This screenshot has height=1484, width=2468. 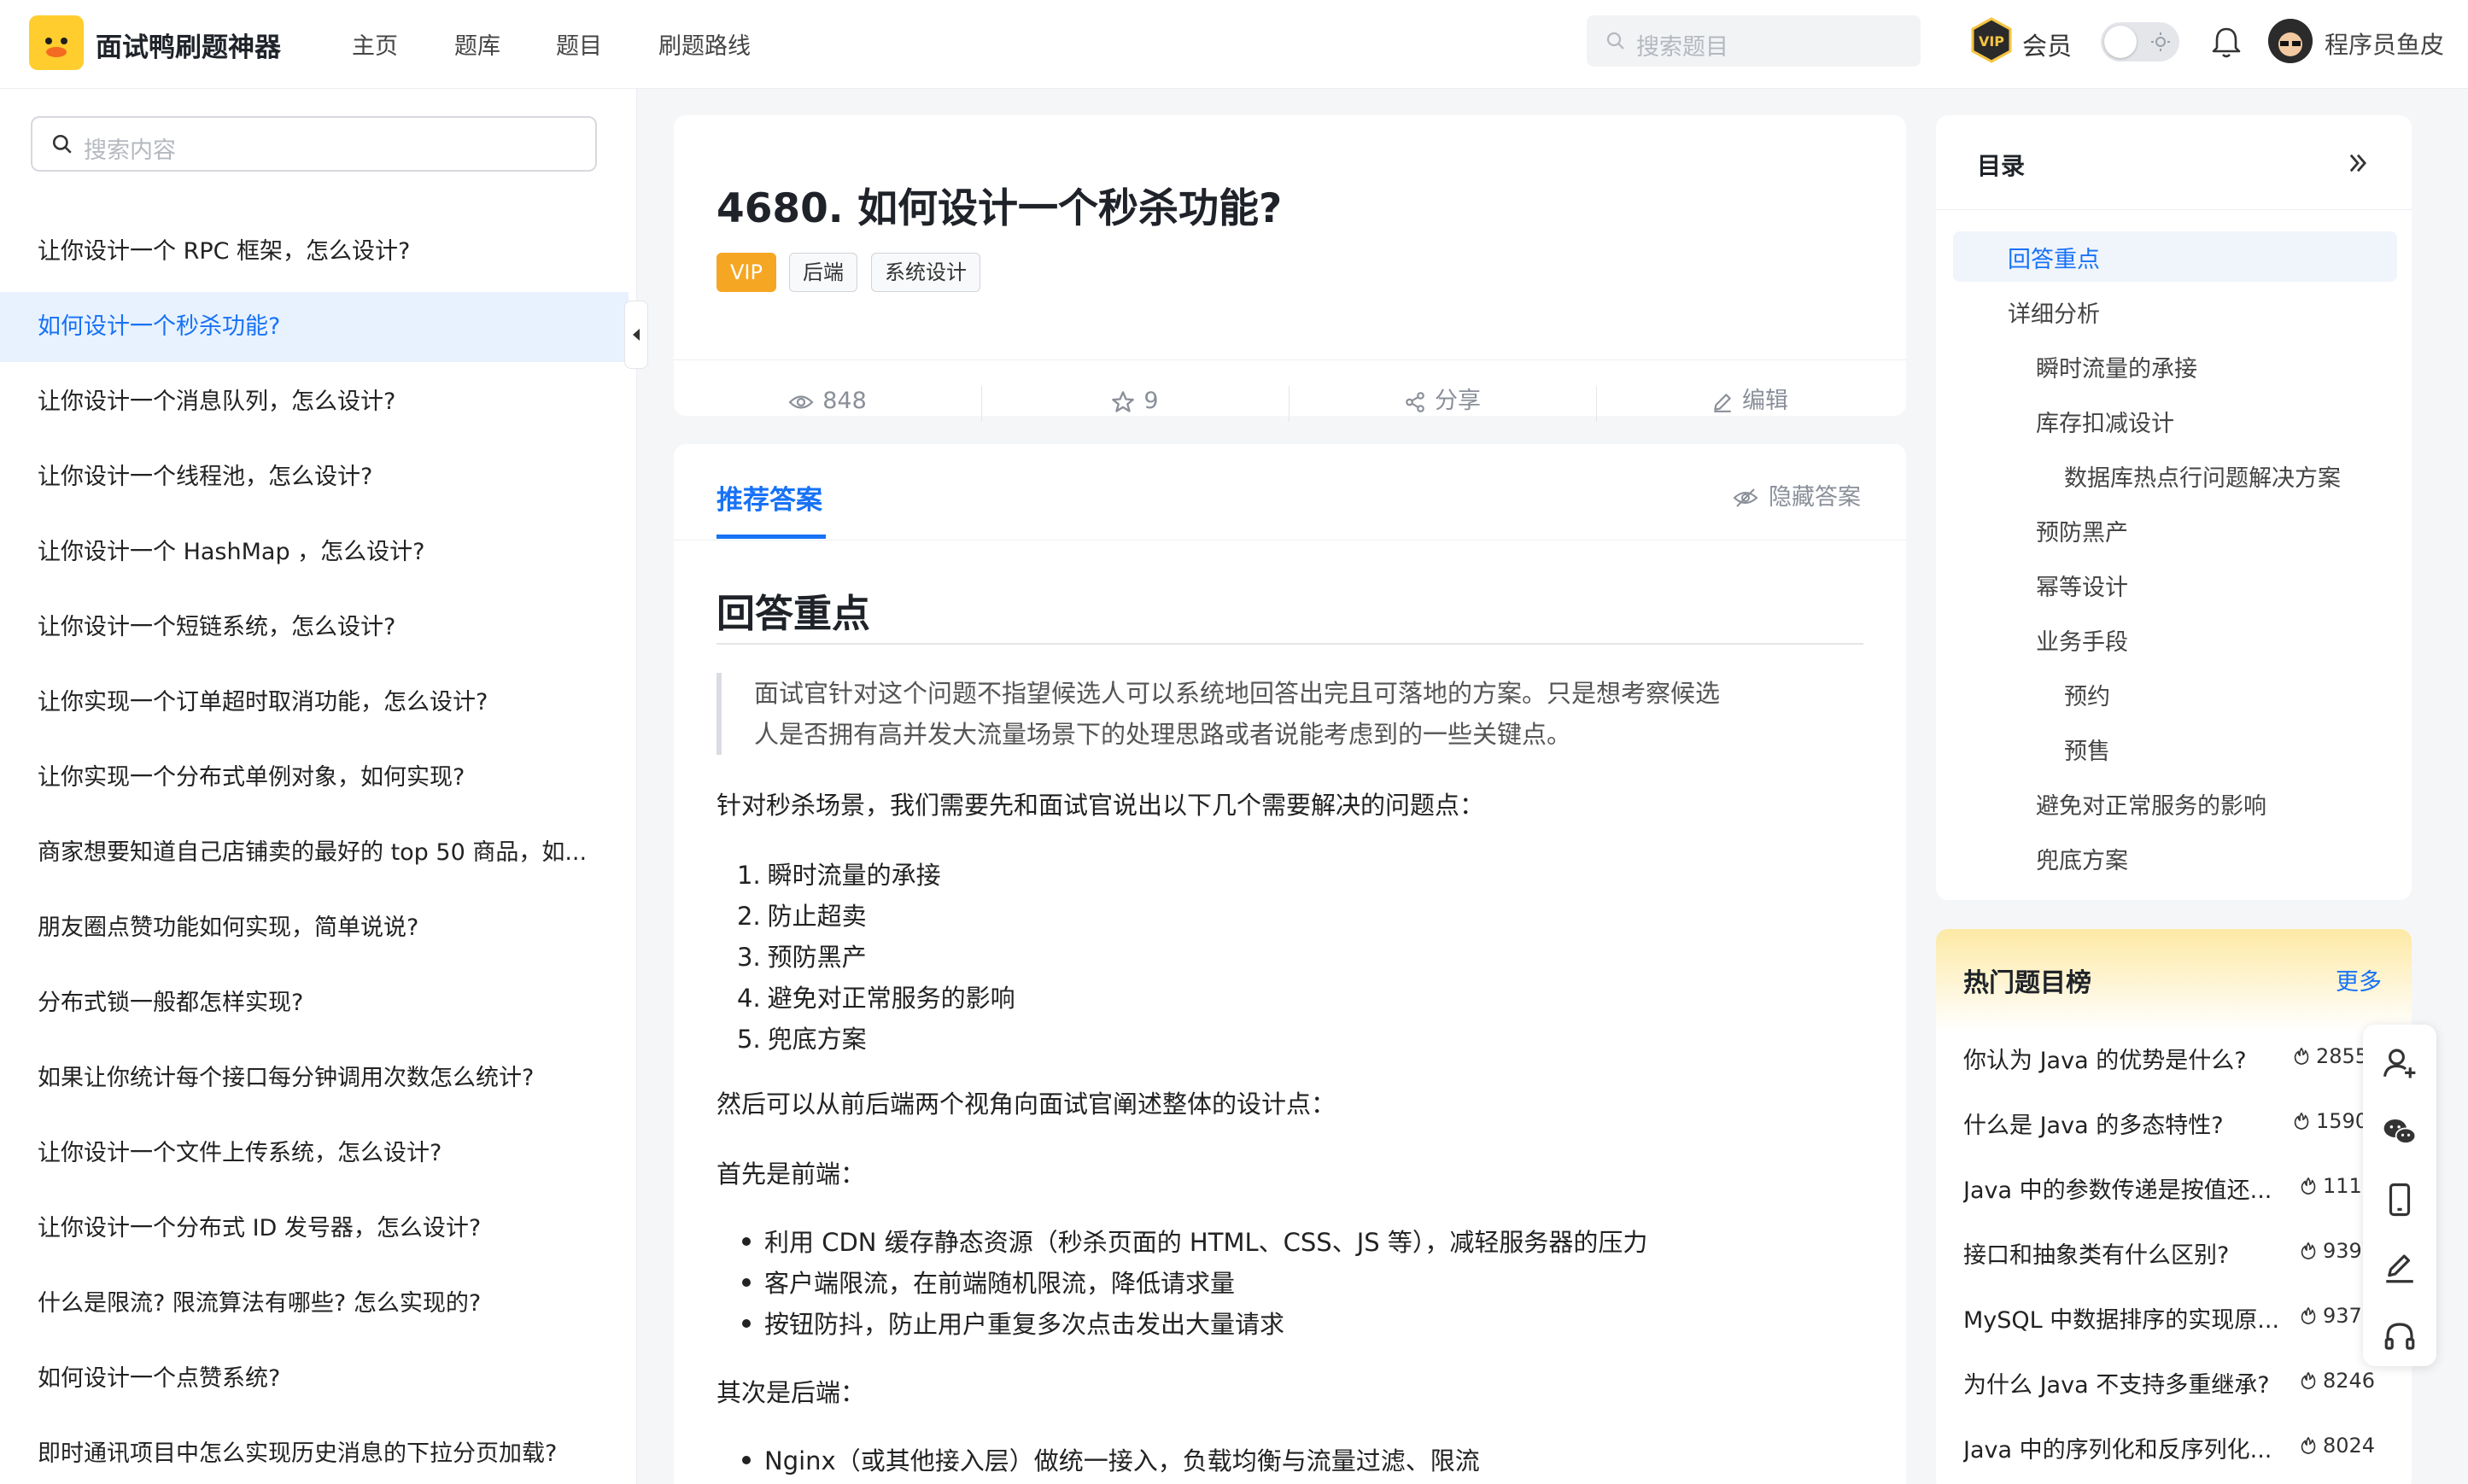 I want to click on sidebar-question-item: 让你设计一个文件上传系统，怎么设计?, so click(x=314, y=1154).